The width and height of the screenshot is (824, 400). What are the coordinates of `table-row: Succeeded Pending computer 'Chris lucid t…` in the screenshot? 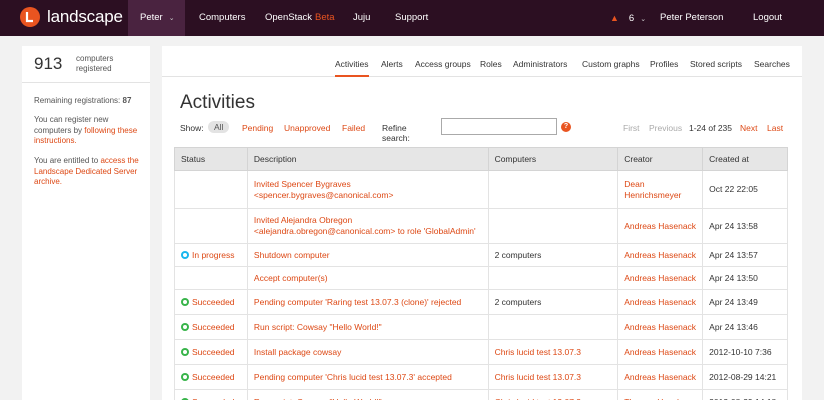 It's located at (481, 377).